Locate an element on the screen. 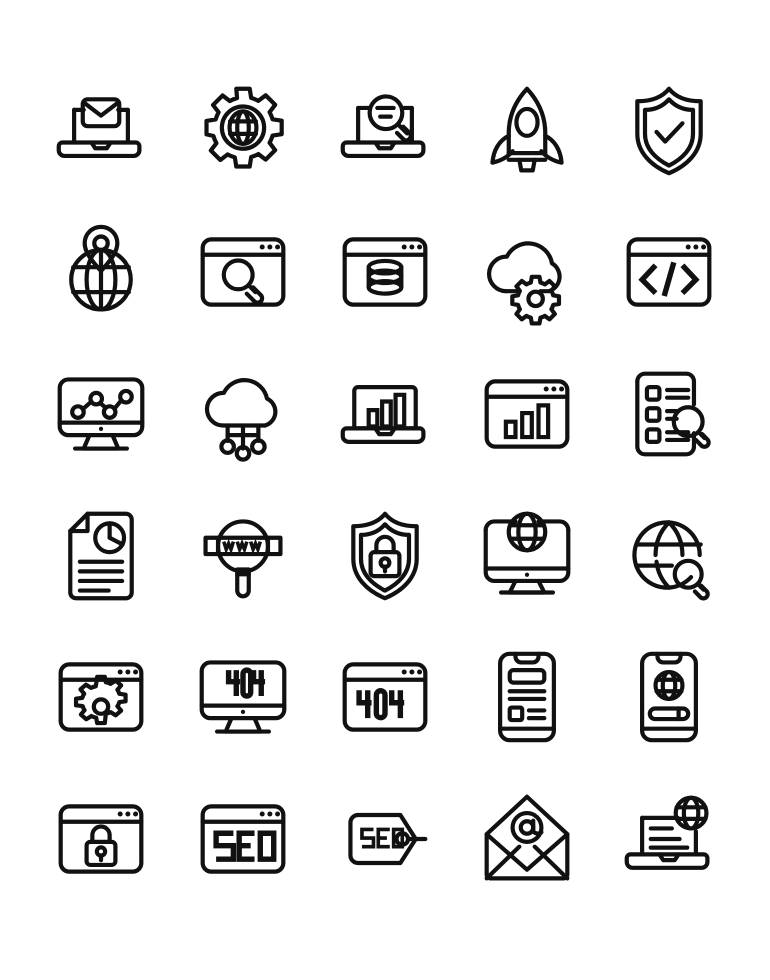 Image resolution: width=770 pixels, height=980 pixels. globe-magnifier-glyph is located at coordinates (669, 556).